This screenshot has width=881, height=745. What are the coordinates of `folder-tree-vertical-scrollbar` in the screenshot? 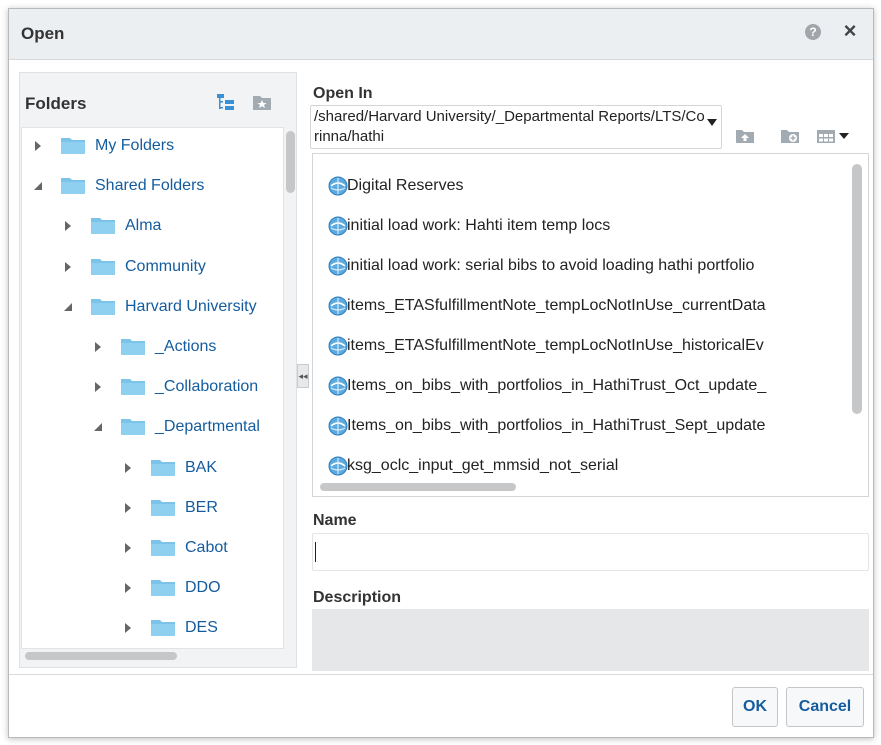 It's located at (290, 162).